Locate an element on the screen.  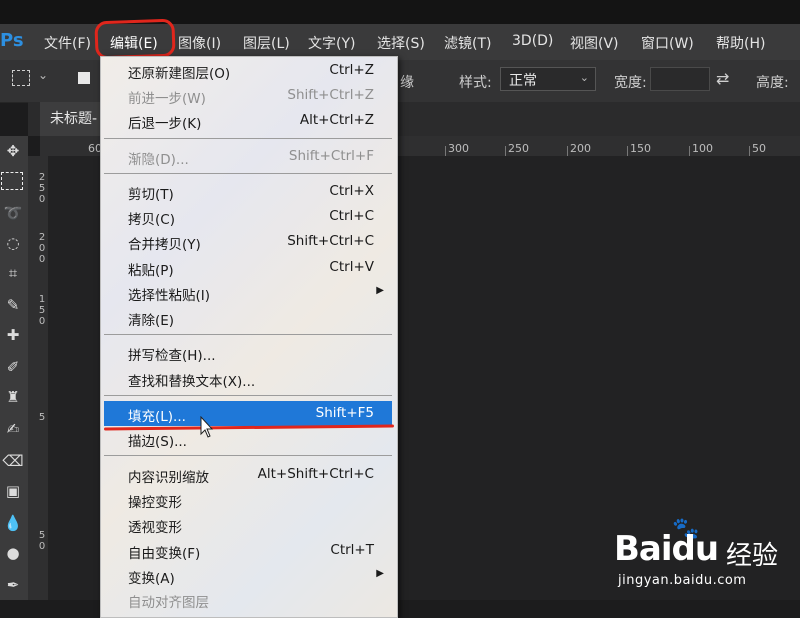
menu-help: 帮助(H) is located at coordinates (740, 43).